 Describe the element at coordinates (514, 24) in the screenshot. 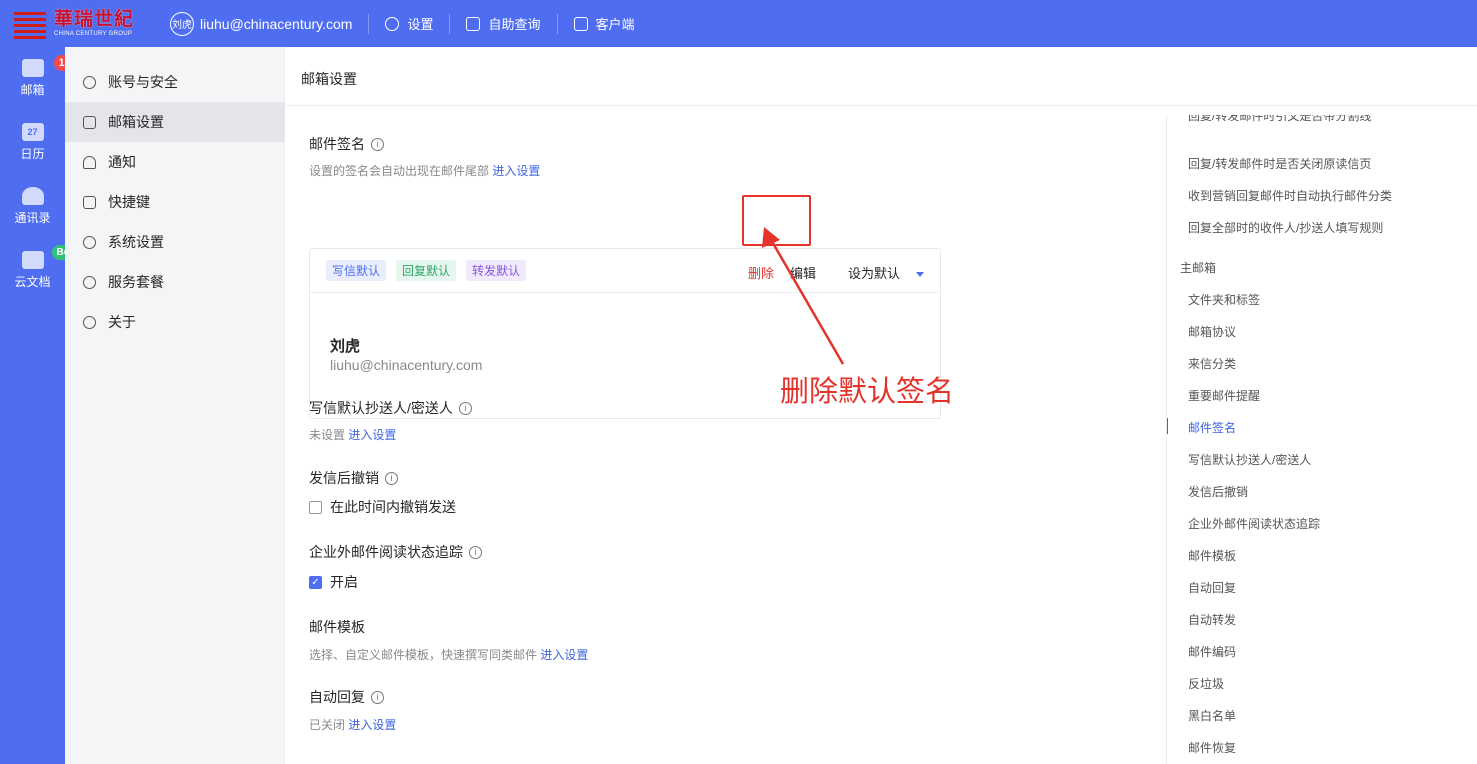

I see `topnav-label: 自助查询` at that location.